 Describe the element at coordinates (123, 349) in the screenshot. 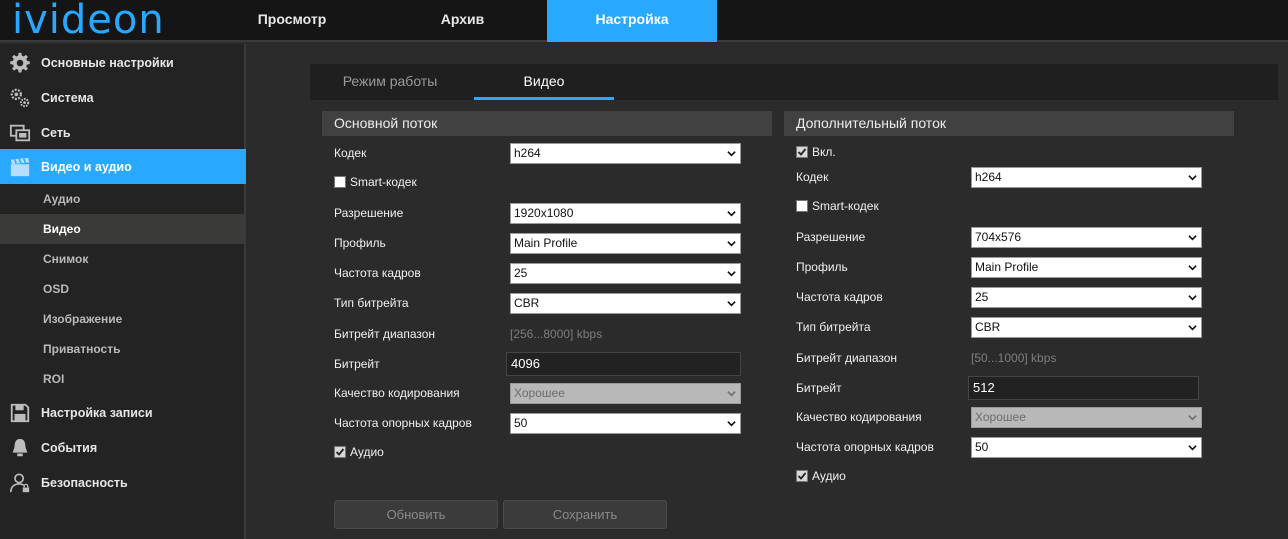

I see `sidebar-subitem-privacy: Приватность` at that location.